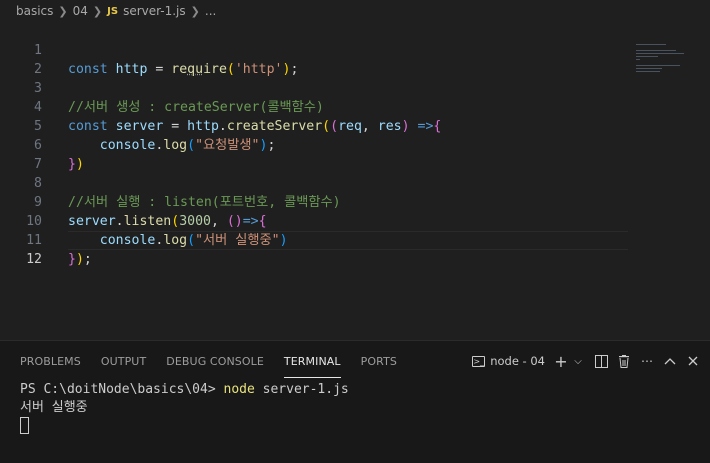 This screenshot has width=710, height=463. I want to click on close-icon, so click(693, 361).